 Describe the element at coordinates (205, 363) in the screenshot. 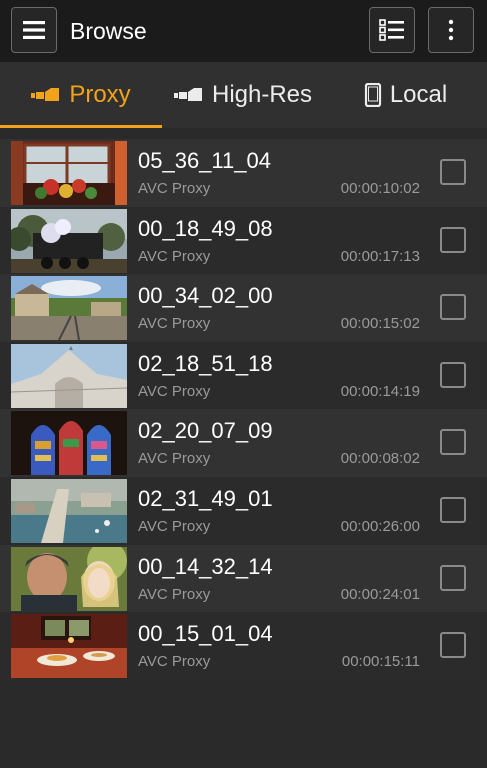

I see `clip-name: 02_18_51_18` at that location.